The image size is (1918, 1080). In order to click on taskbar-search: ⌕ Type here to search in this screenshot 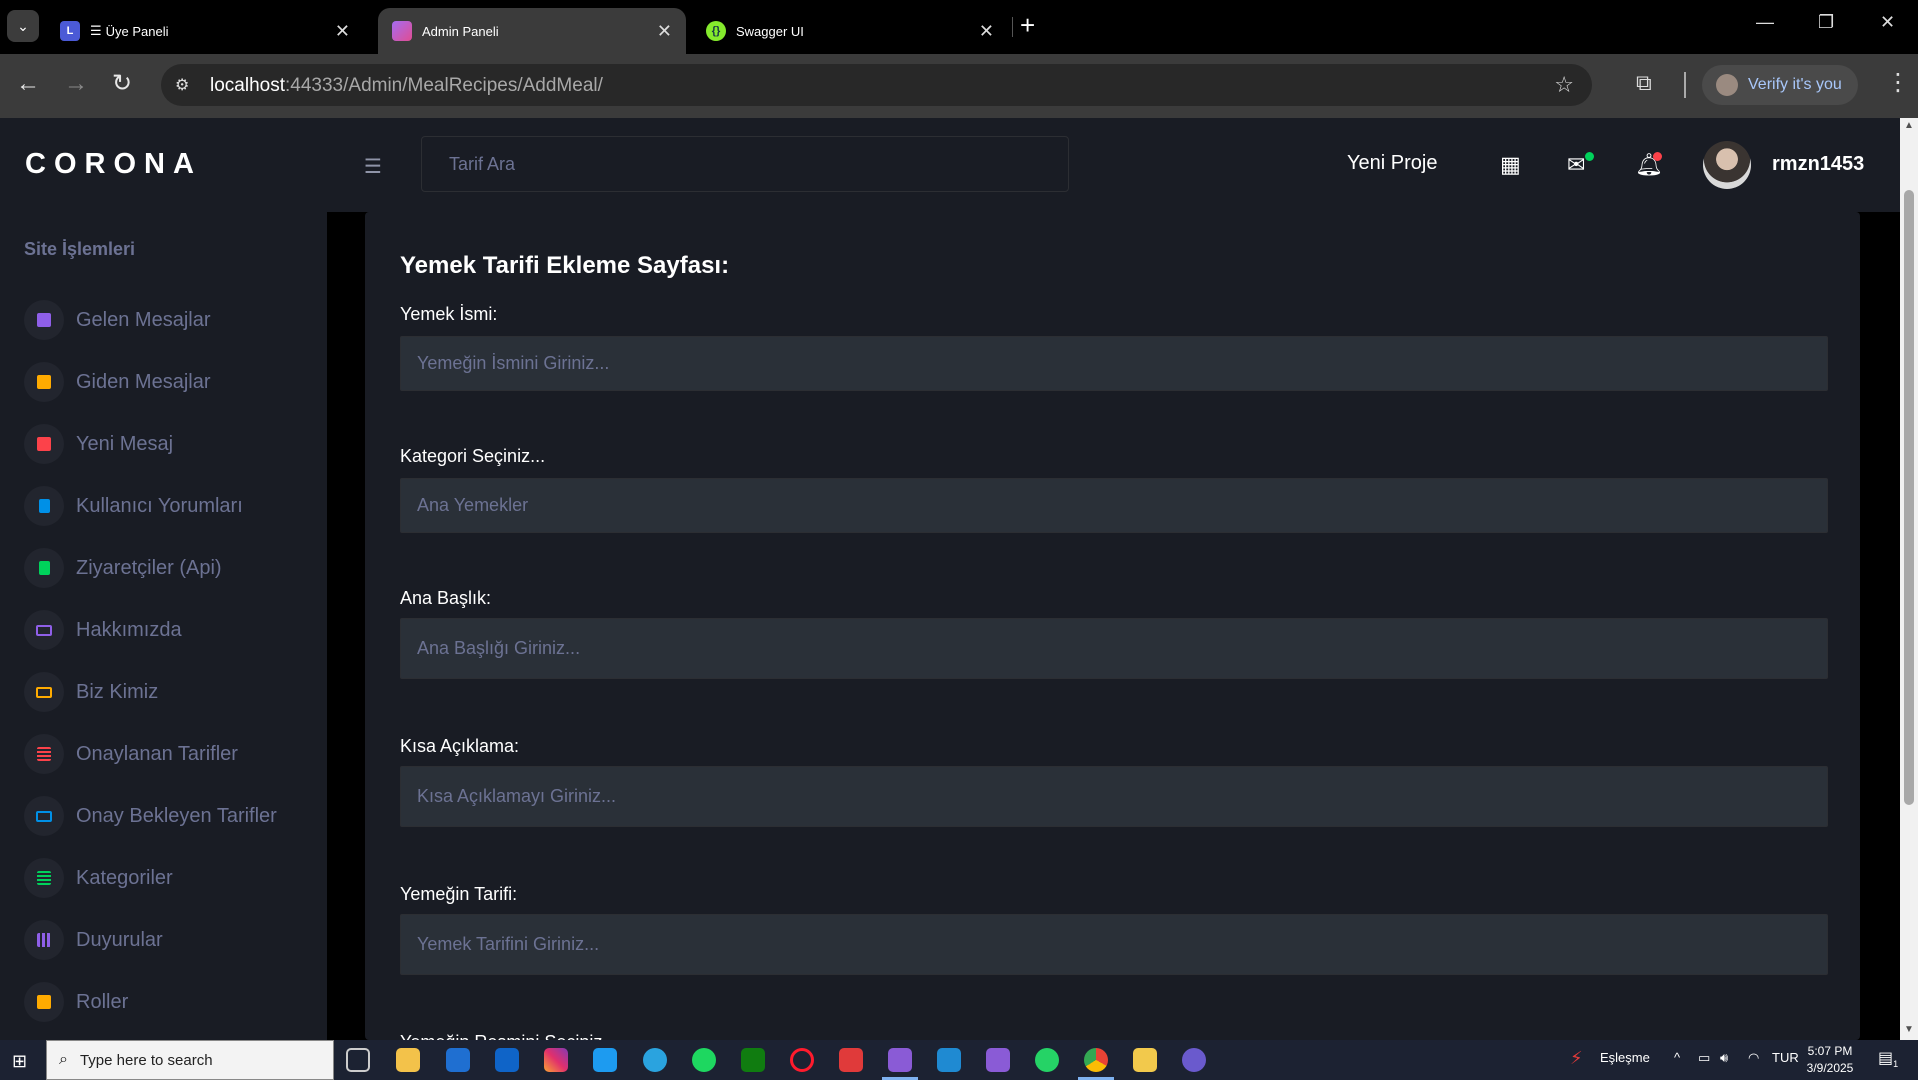, I will do `click(190, 1060)`.